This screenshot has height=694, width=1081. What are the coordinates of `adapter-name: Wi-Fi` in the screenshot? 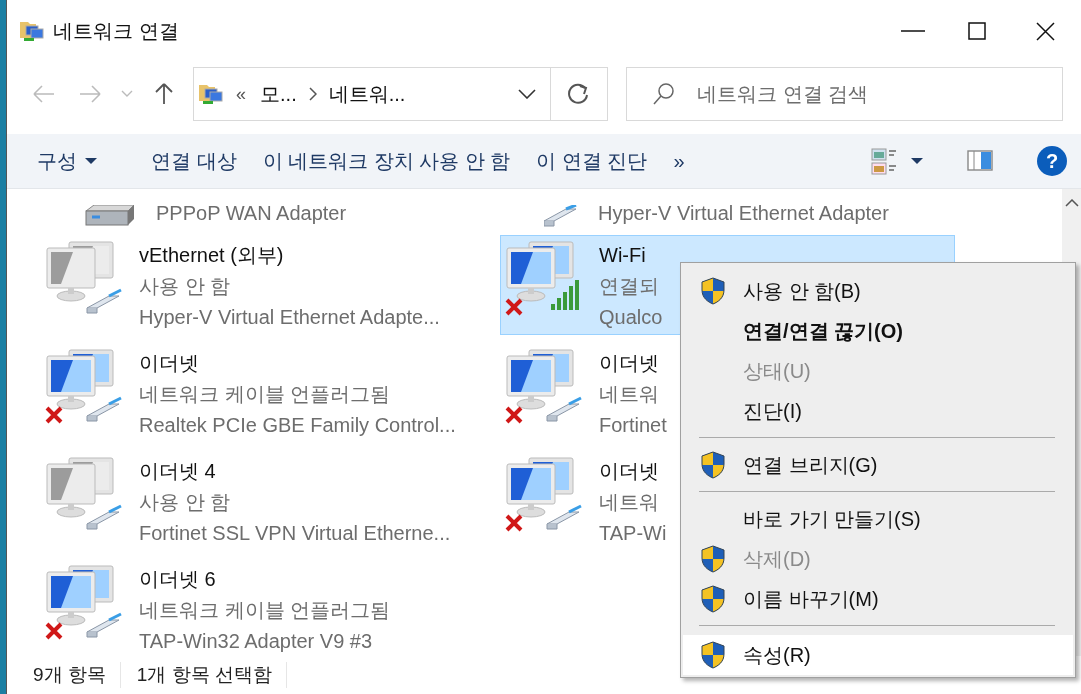 It's located at (623, 255).